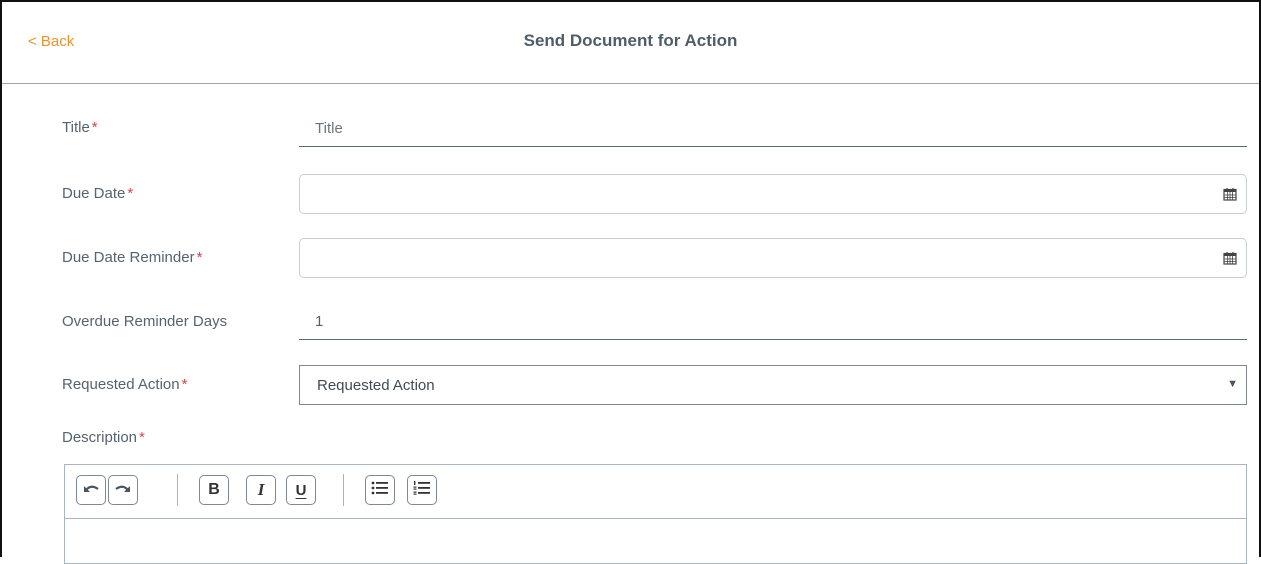  I want to click on due-date-reminder-label: Due Date Reminder *, so click(132, 257).